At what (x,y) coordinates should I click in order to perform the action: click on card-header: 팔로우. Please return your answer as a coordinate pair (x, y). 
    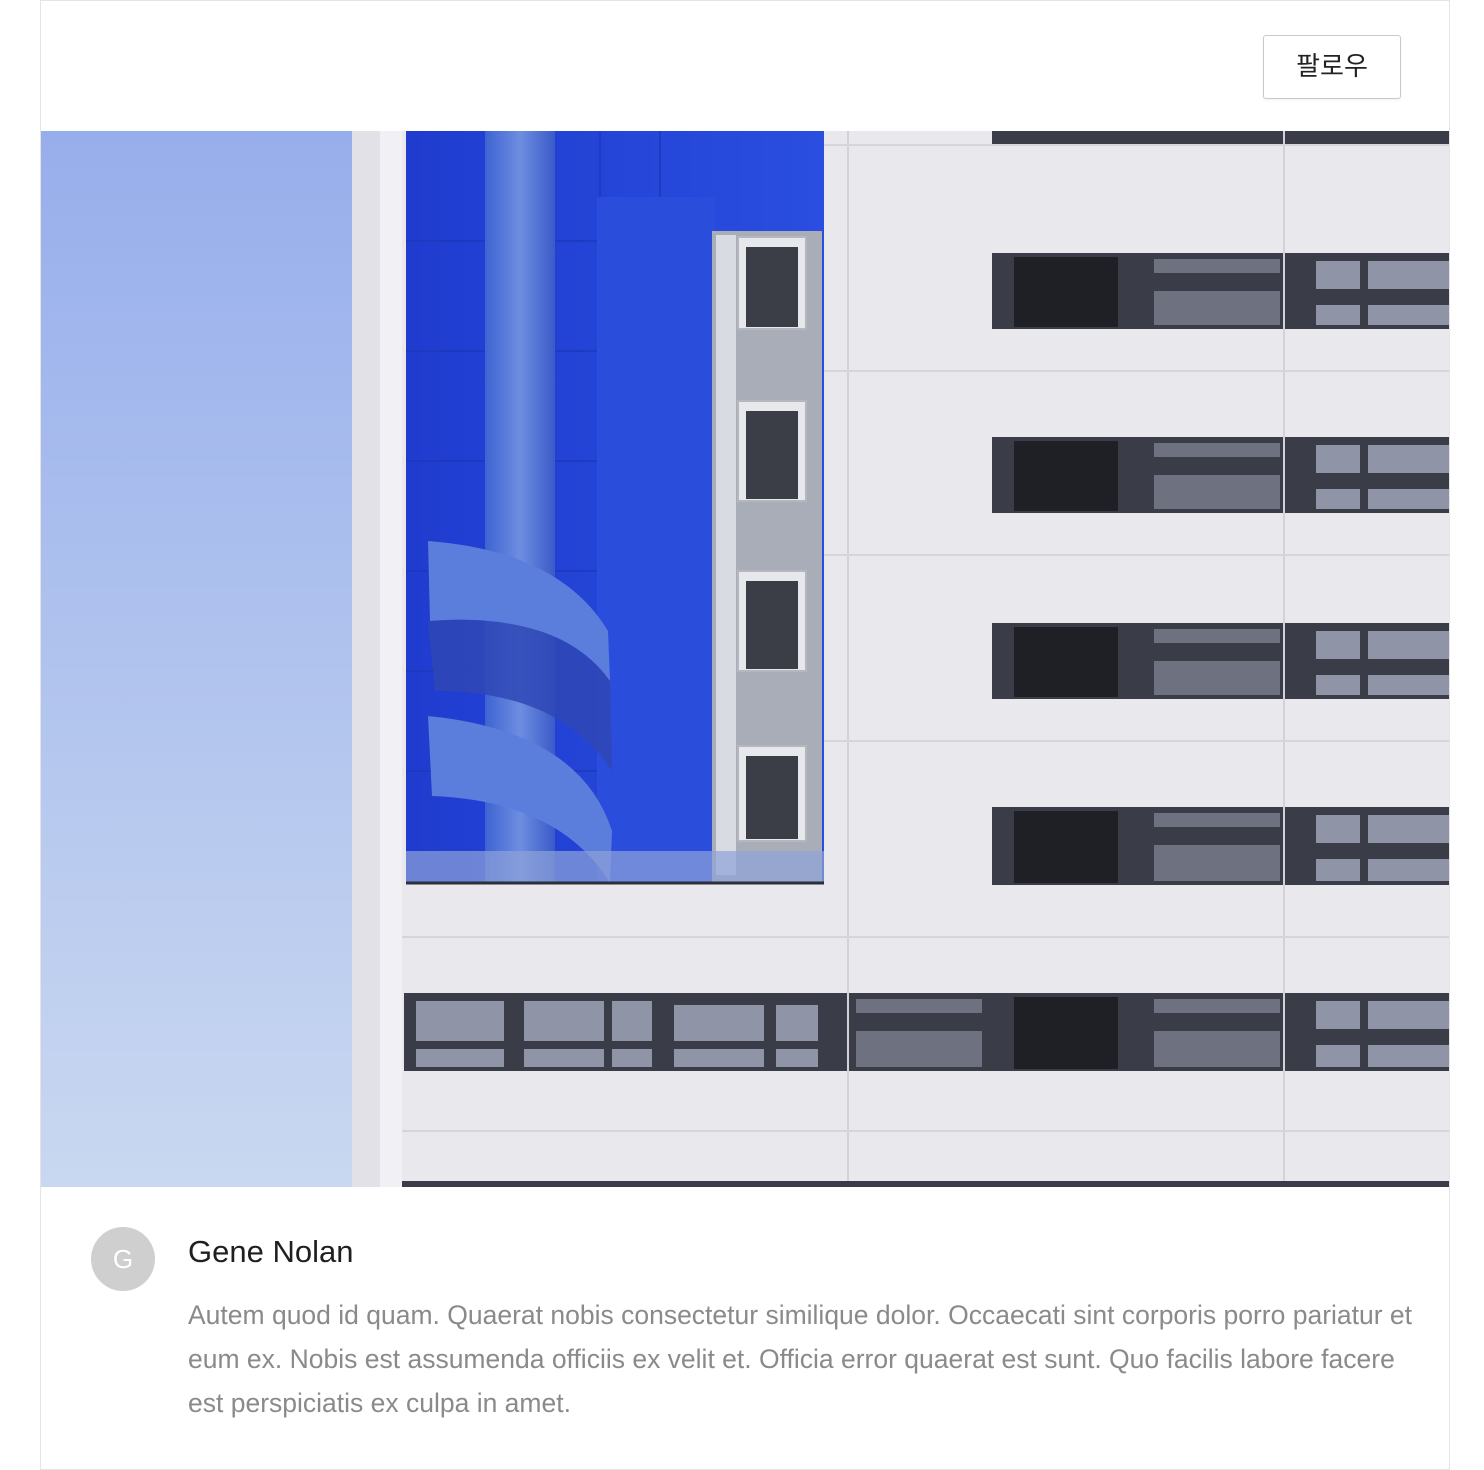
    Looking at the image, I should click on (745, 66).